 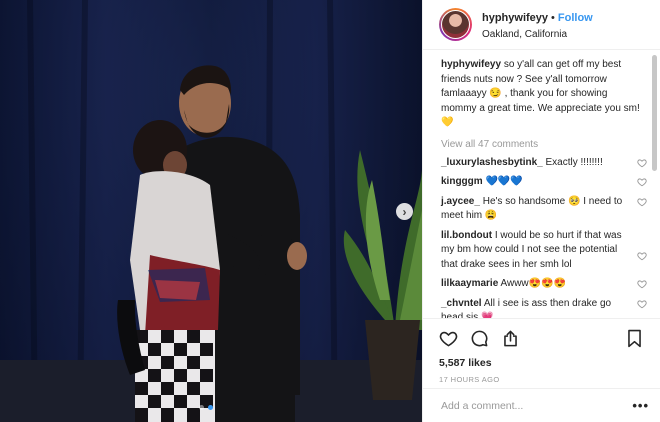 I want to click on like-heart-icon, so click(x=448, y=338).